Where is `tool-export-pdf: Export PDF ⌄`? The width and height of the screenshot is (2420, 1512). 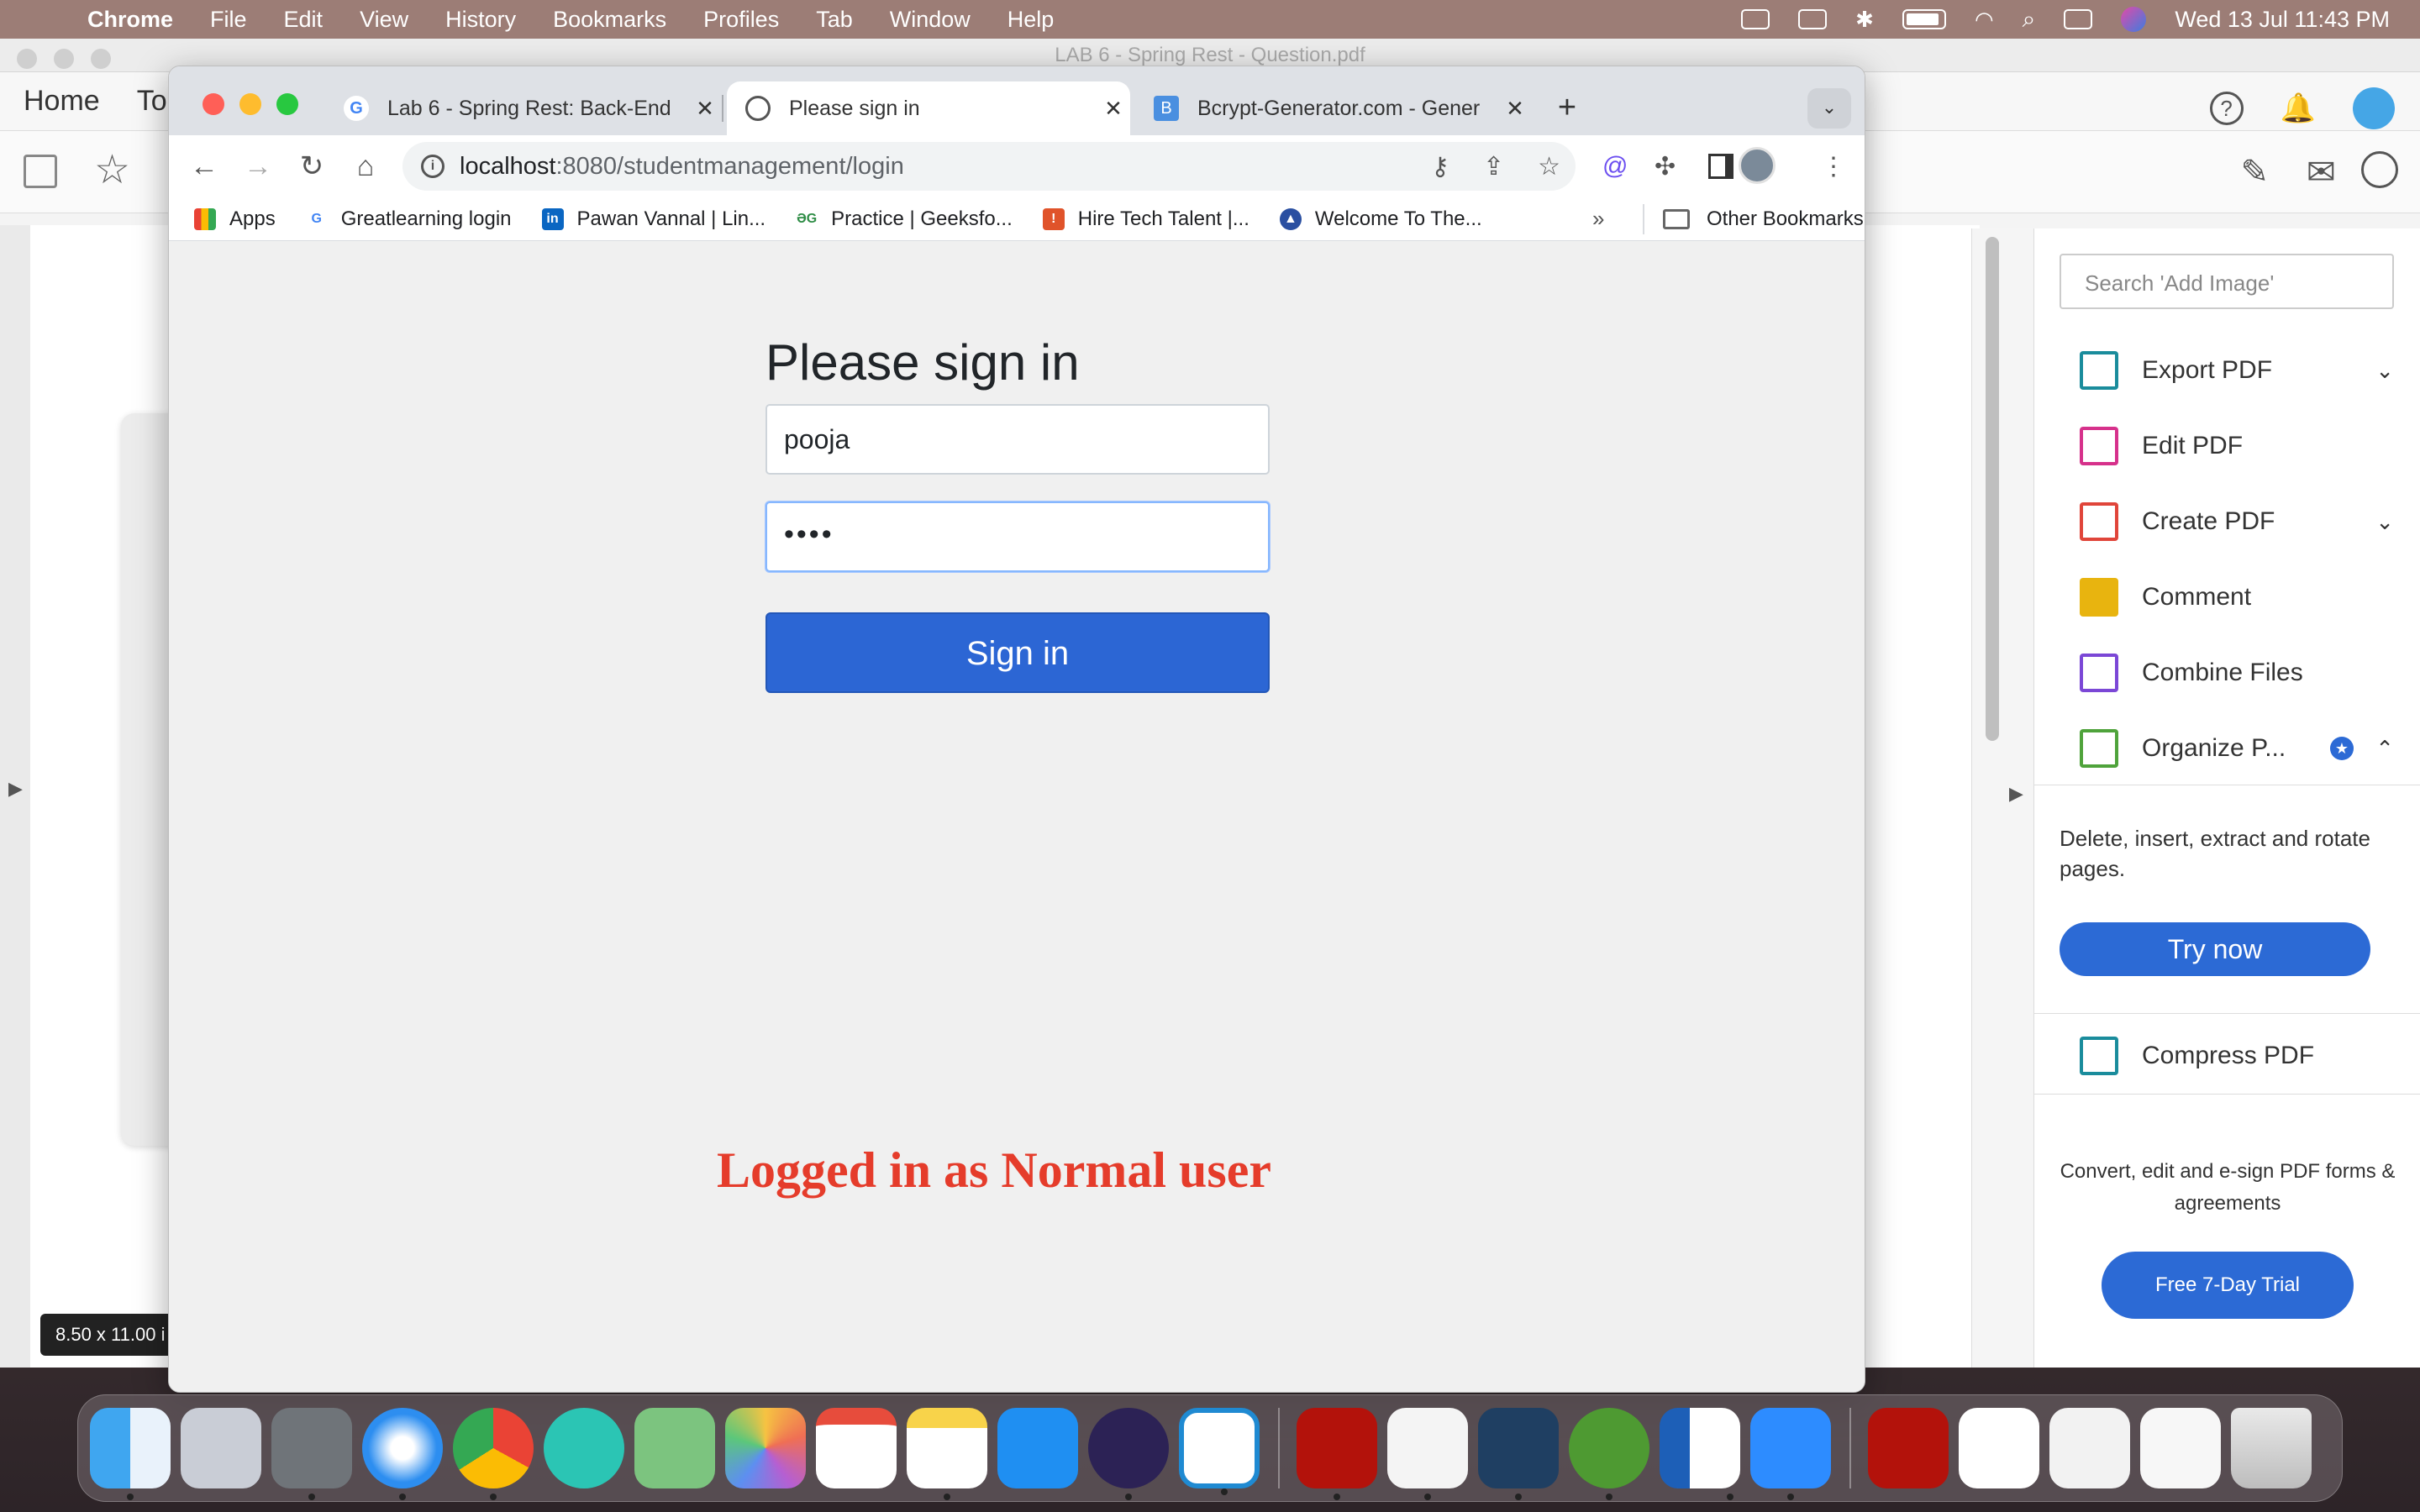
tool-export-pdf: Export PDF ⌄ is located at coordinates (2228, 370).